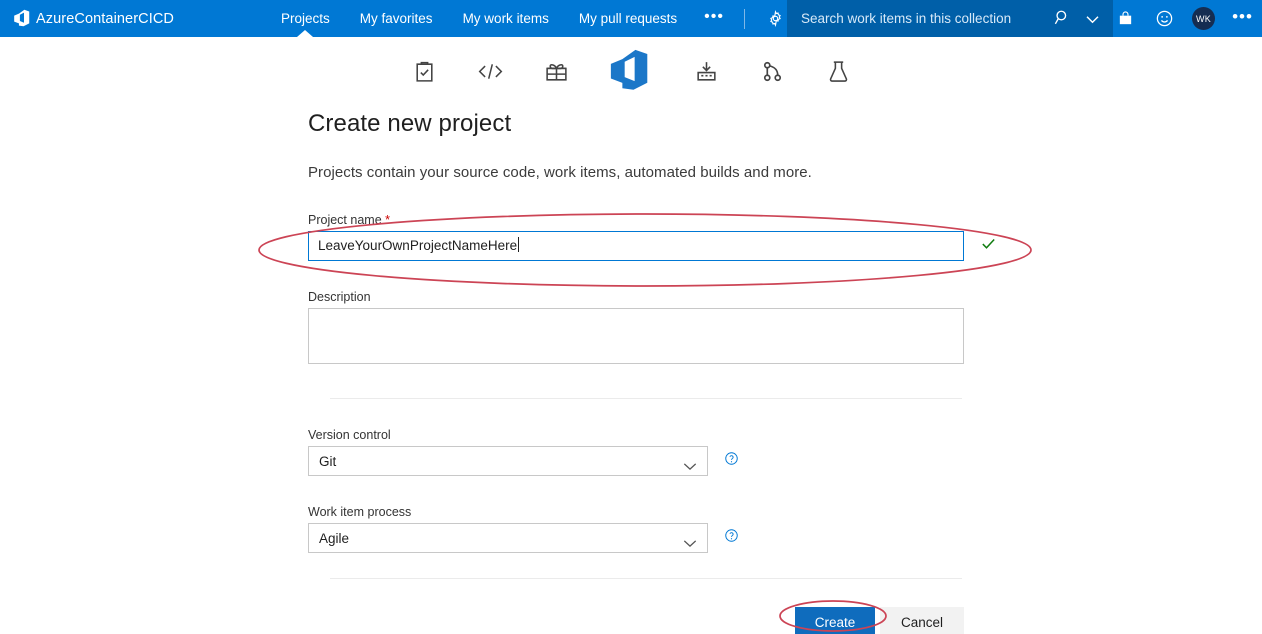  What do you see at coordinates (410, 123) in the screenshot?
I see `page-title: Create new project` at bounding box center [410, 123].